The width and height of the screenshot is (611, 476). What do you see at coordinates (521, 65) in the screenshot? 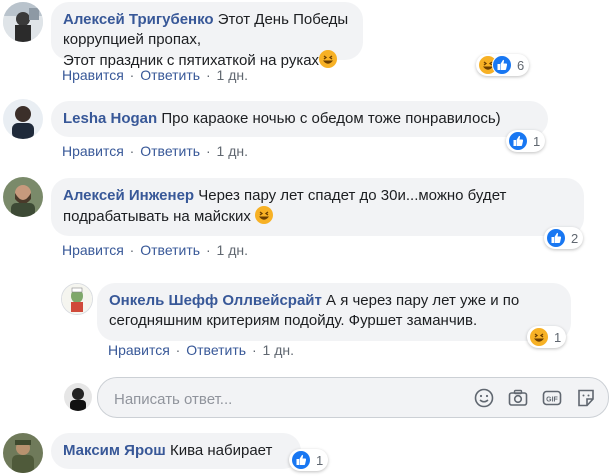
I see `reaction-count: 6` at bounding box center [521, 65].